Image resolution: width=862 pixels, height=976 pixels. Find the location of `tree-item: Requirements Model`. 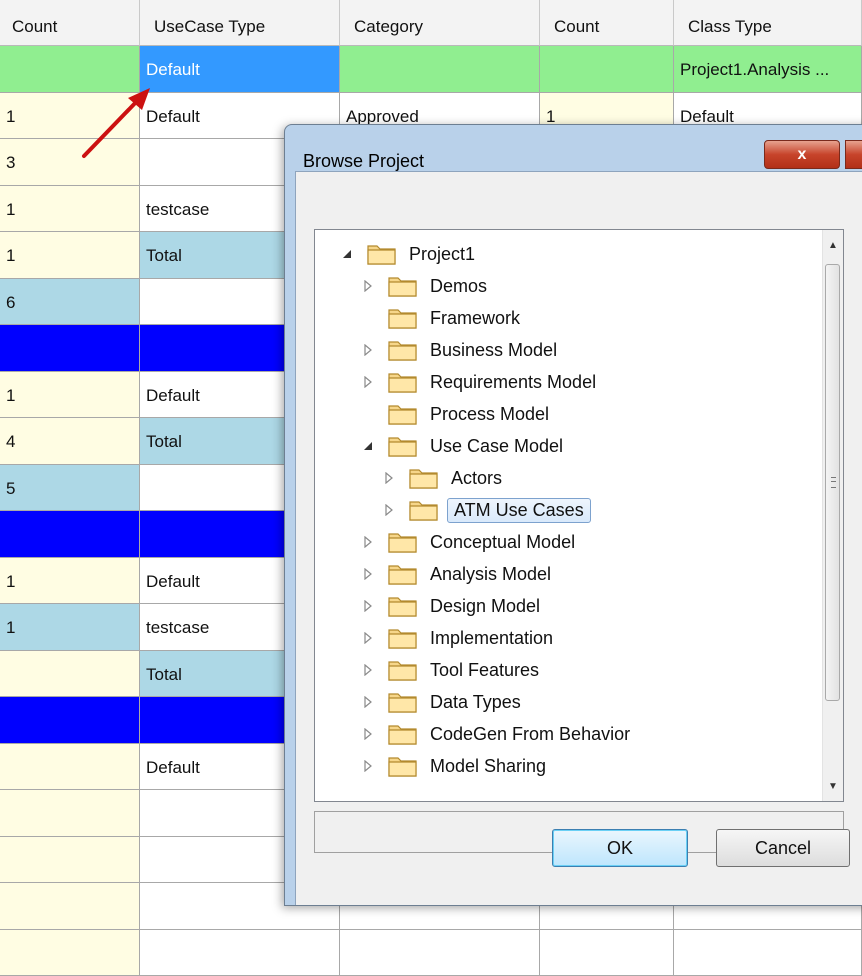

tree-item: Requirements Model is located at coordinates (481, 382).